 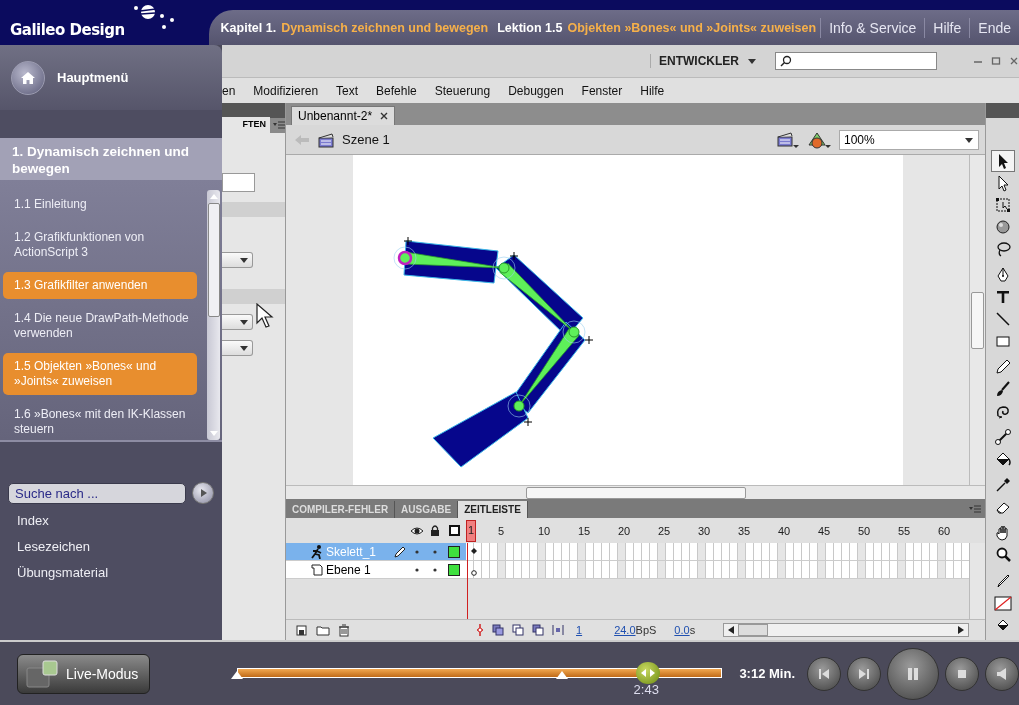 I want to click on previous-button, so click(x=824, y=673).